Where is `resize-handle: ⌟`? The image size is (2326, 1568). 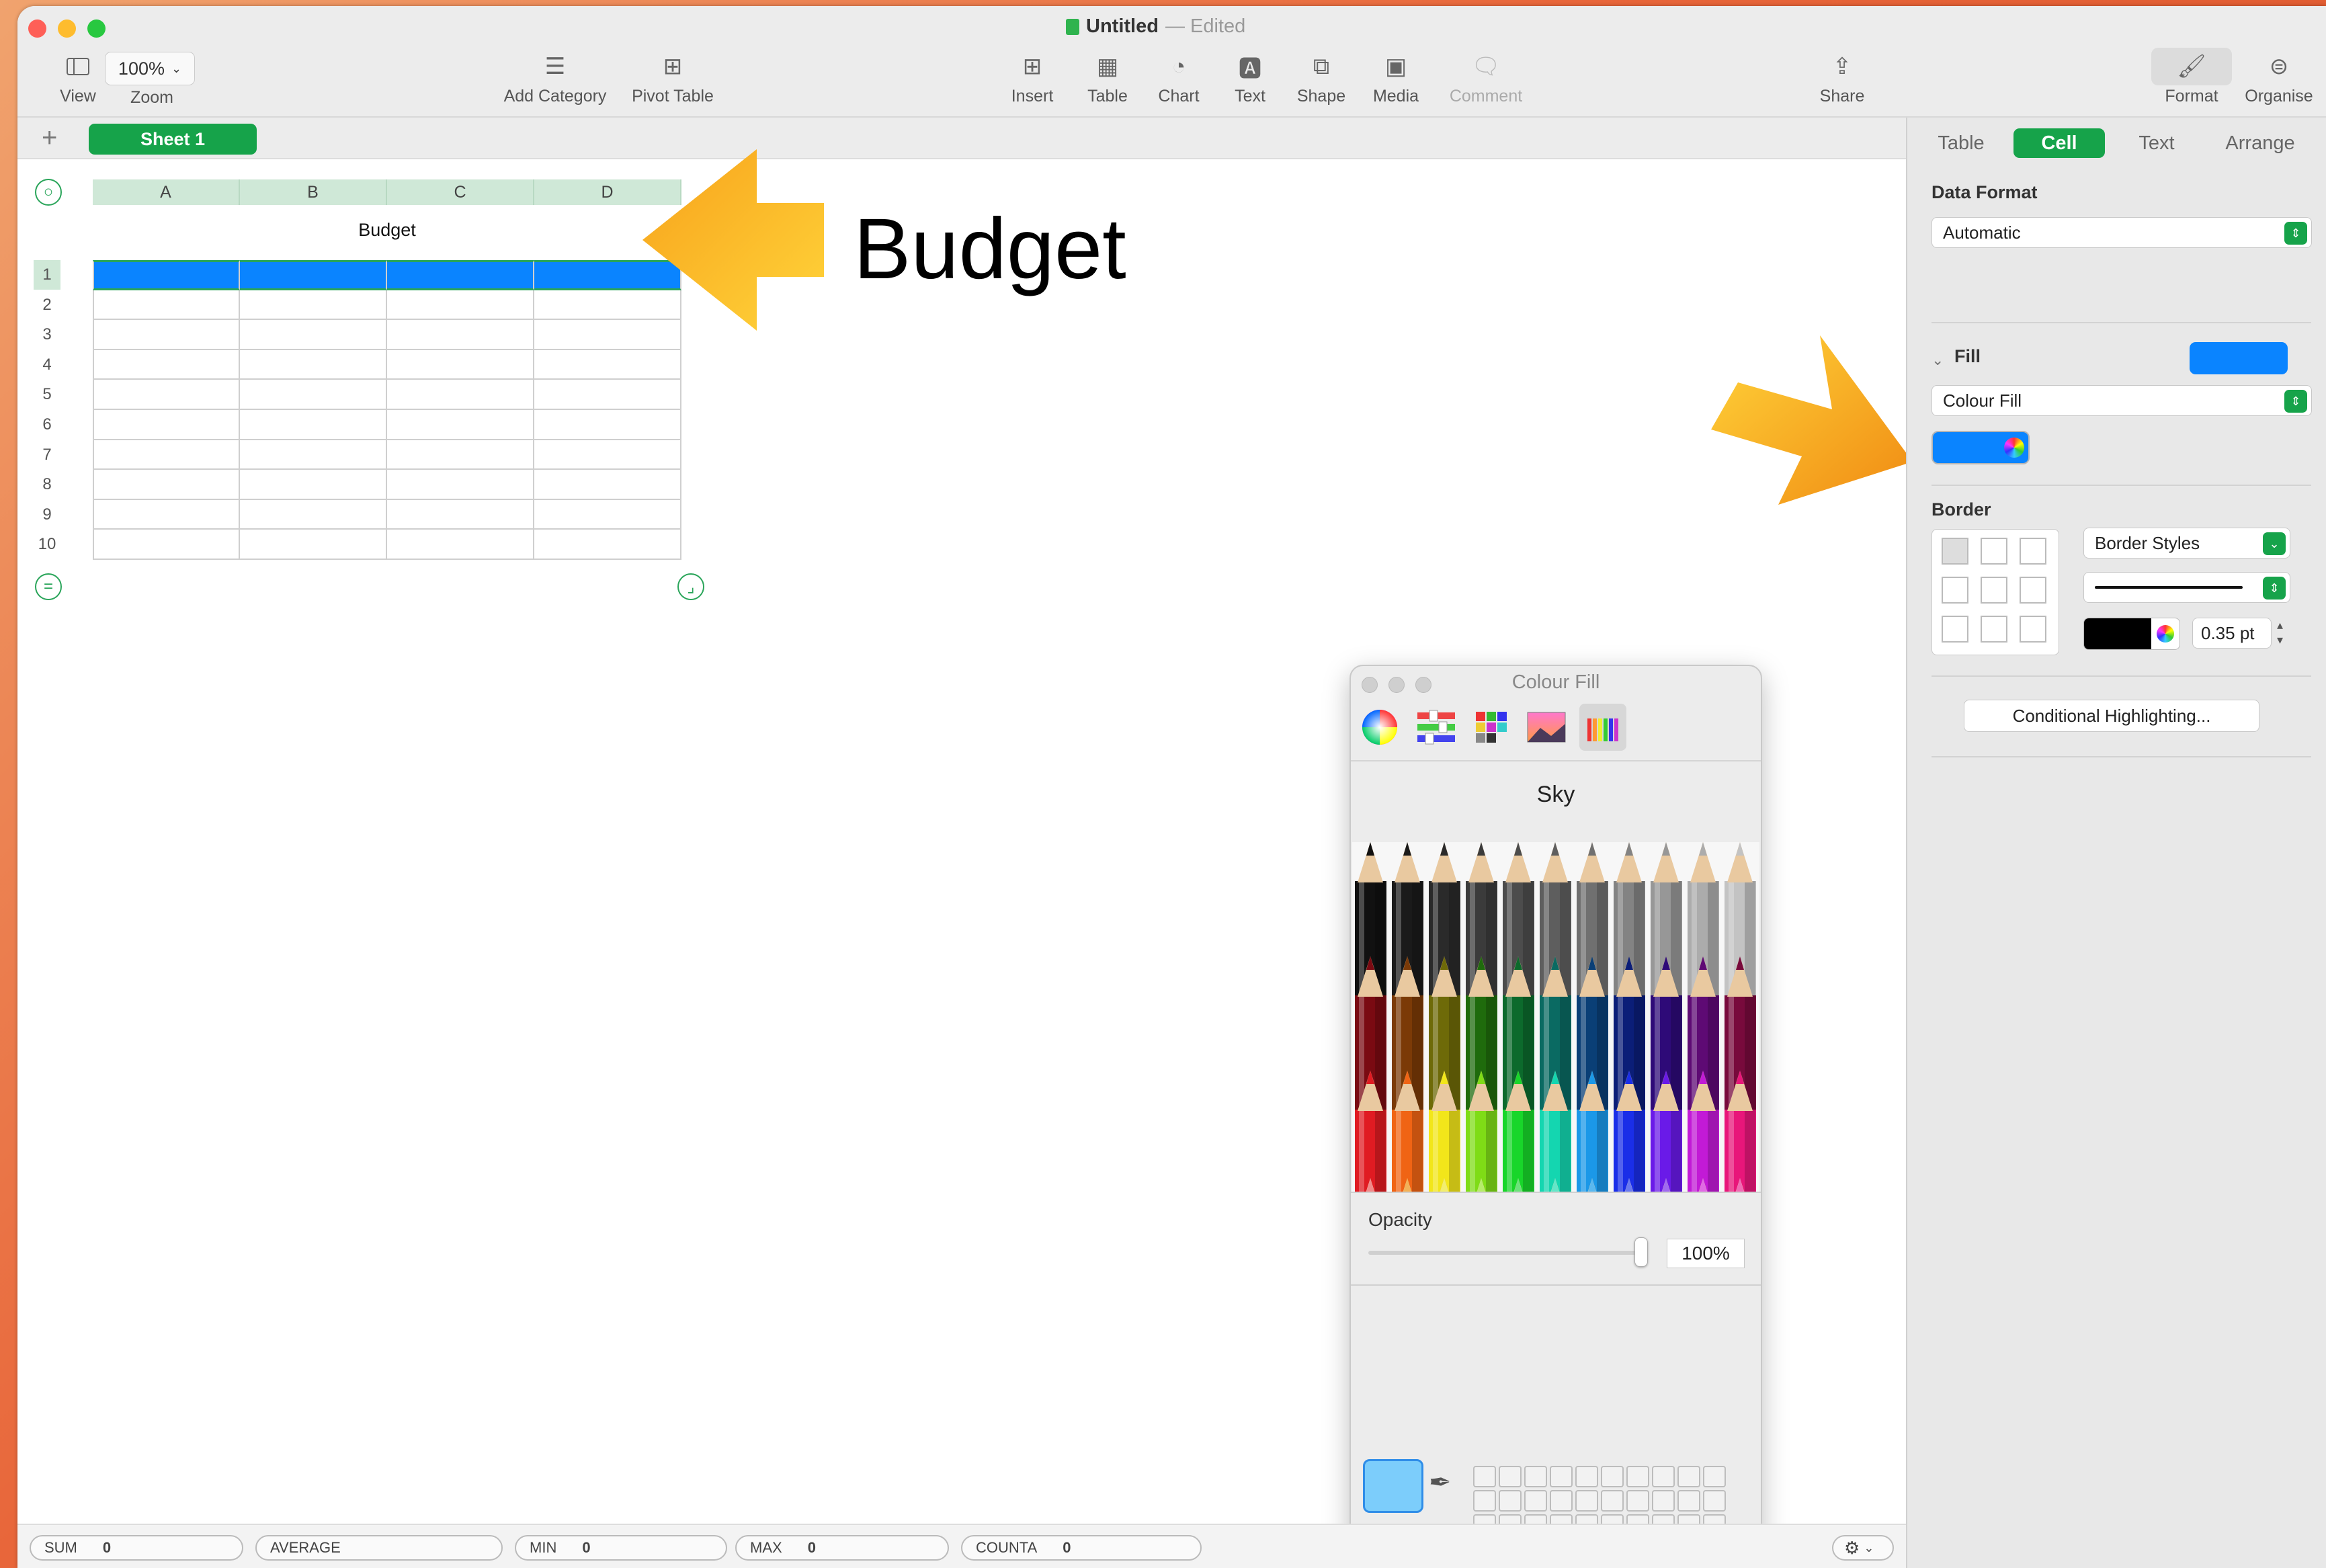 resize-handle: ⌟ is located at coordinates (690, 586).